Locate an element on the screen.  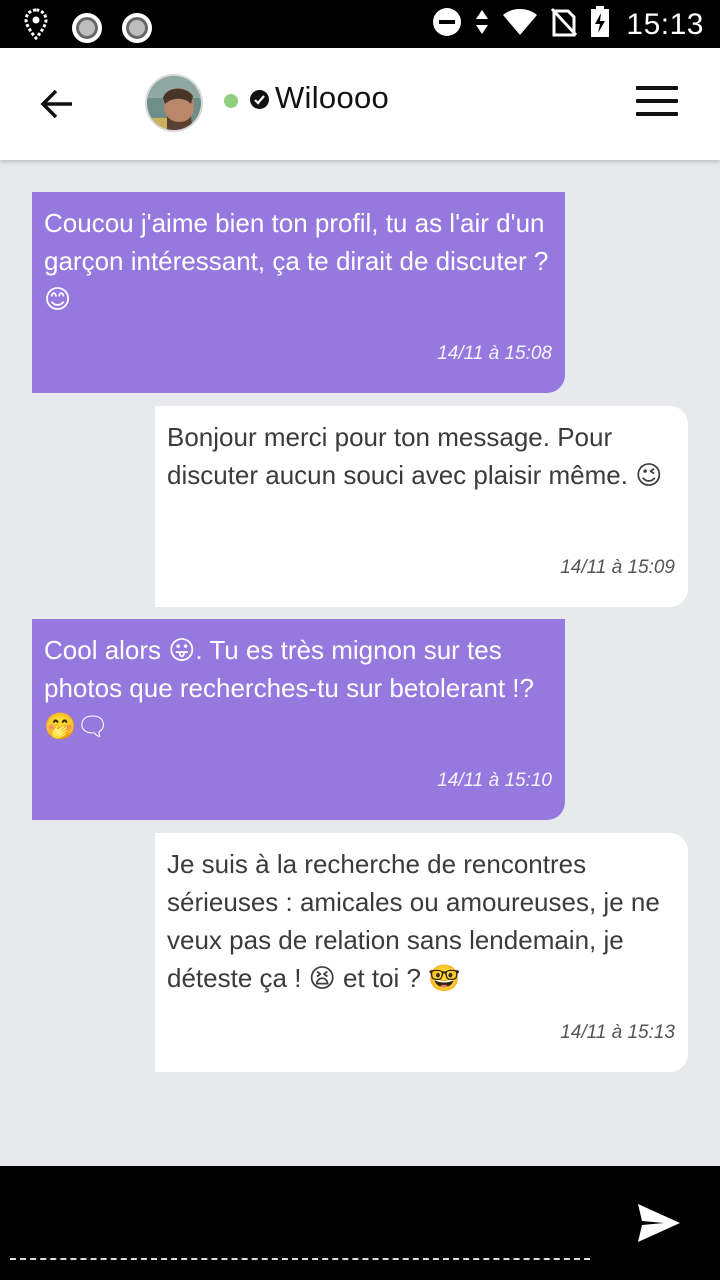
clock: 15:13 is located at coordinates (665, 24).